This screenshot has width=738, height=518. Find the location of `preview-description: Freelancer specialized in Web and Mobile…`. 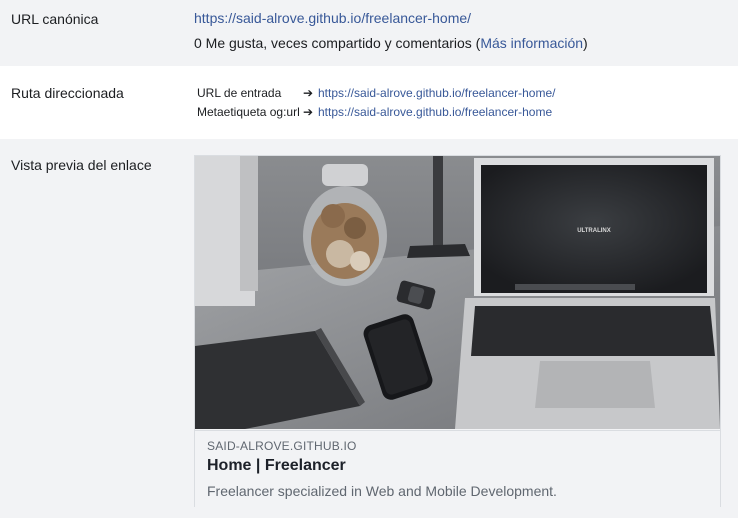

preview-description: Freelancer specialized in Web and Mobile… is located at coordinates (382, 491).